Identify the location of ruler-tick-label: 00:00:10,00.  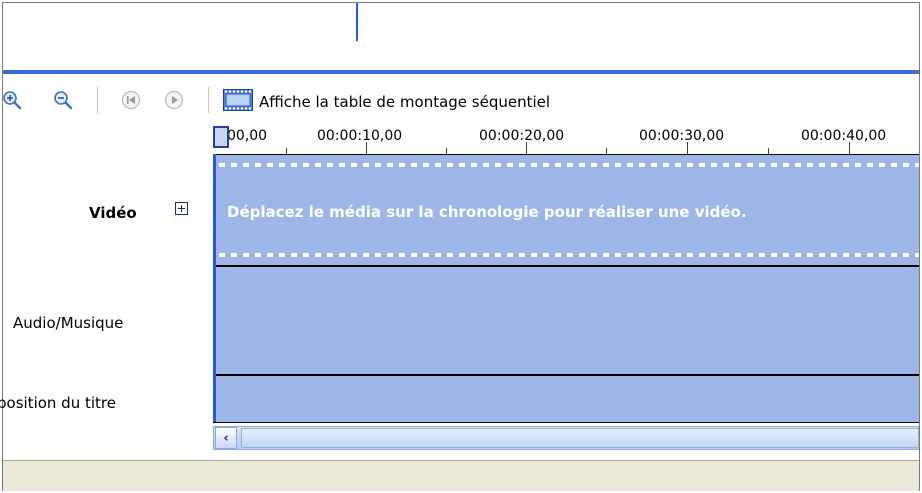
(360, 136).